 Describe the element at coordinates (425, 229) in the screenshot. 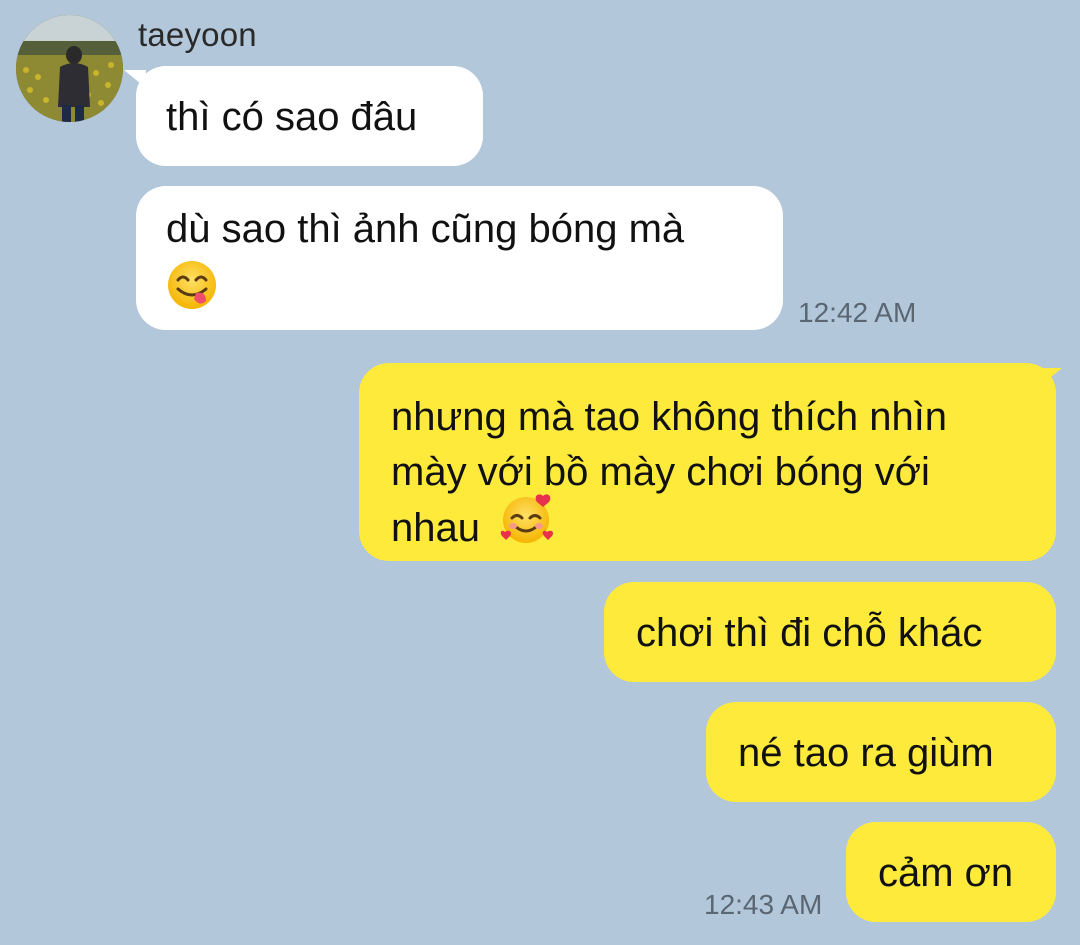

I see `message-text: dù sao thì ảnh cũng bóng mà` at that location.